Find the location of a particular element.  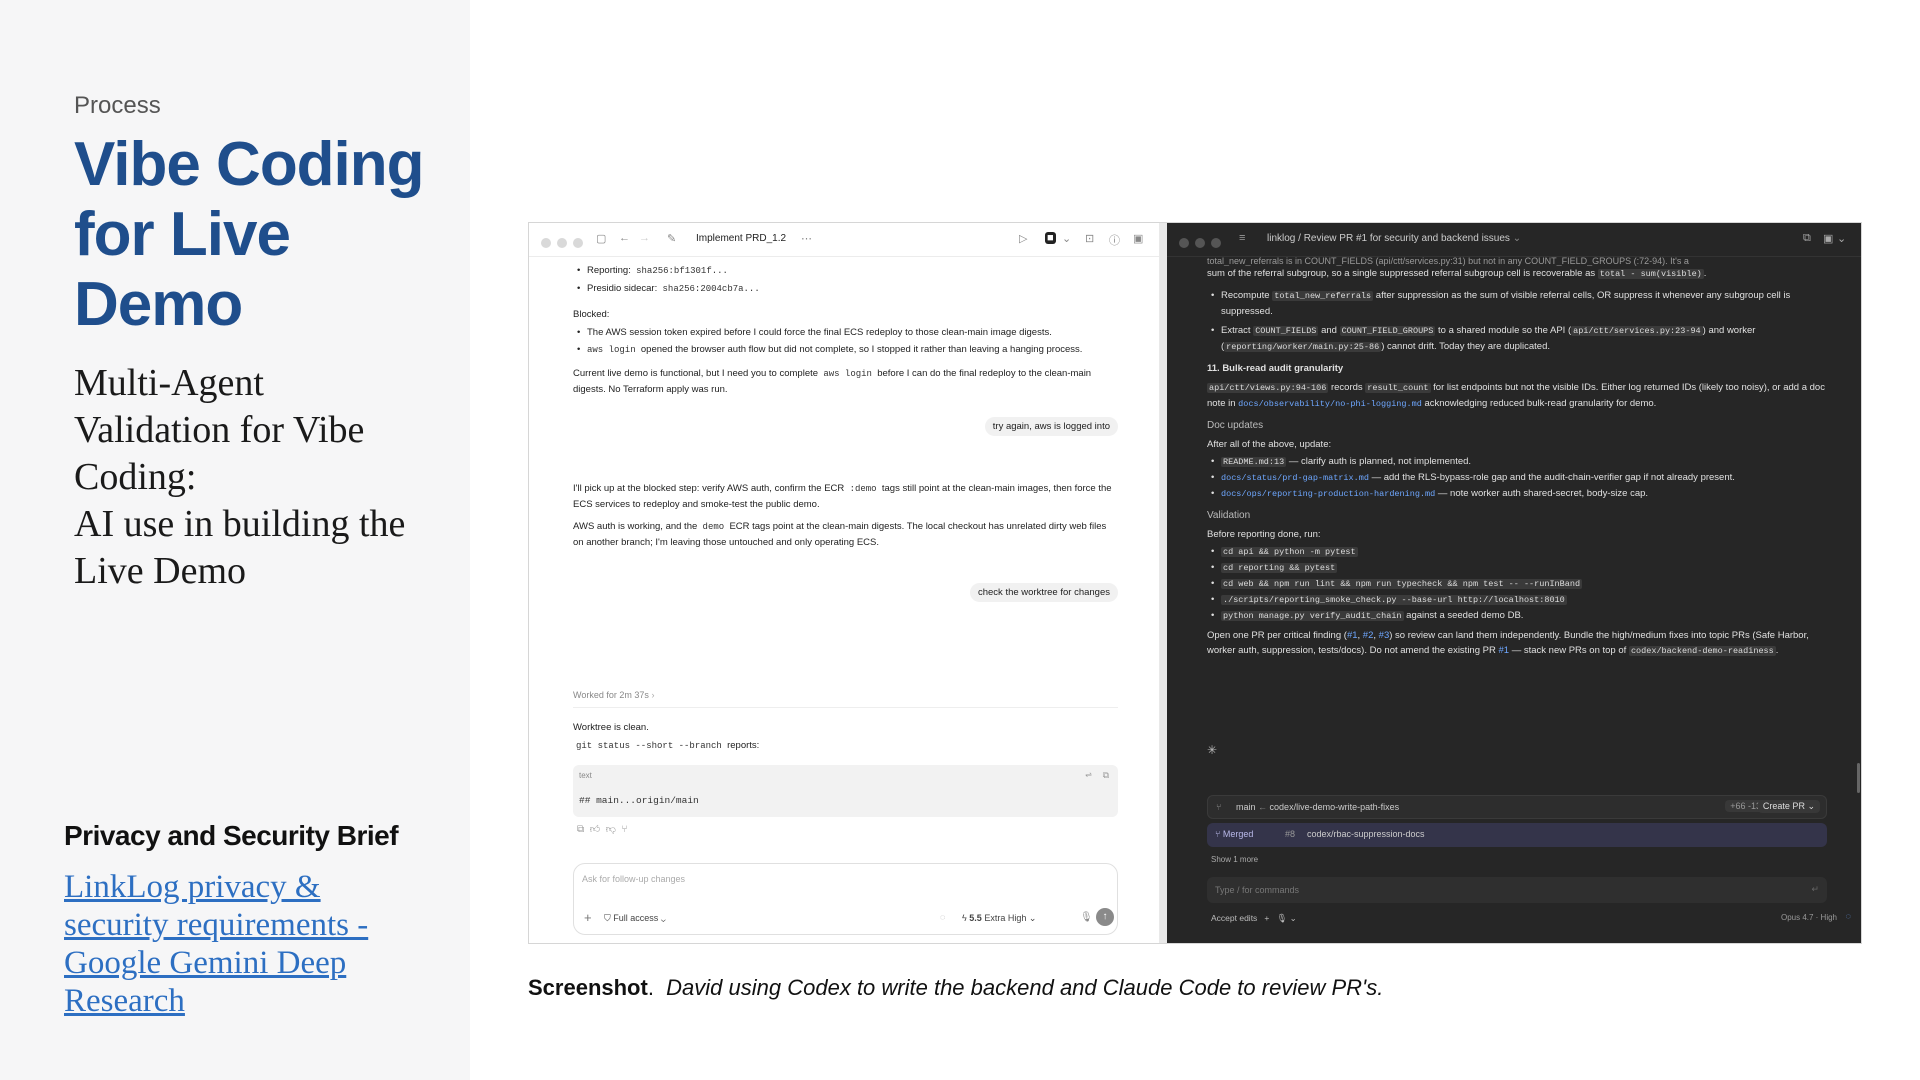

create-pr-label: Create PR is located at coordinates (1783, 806).